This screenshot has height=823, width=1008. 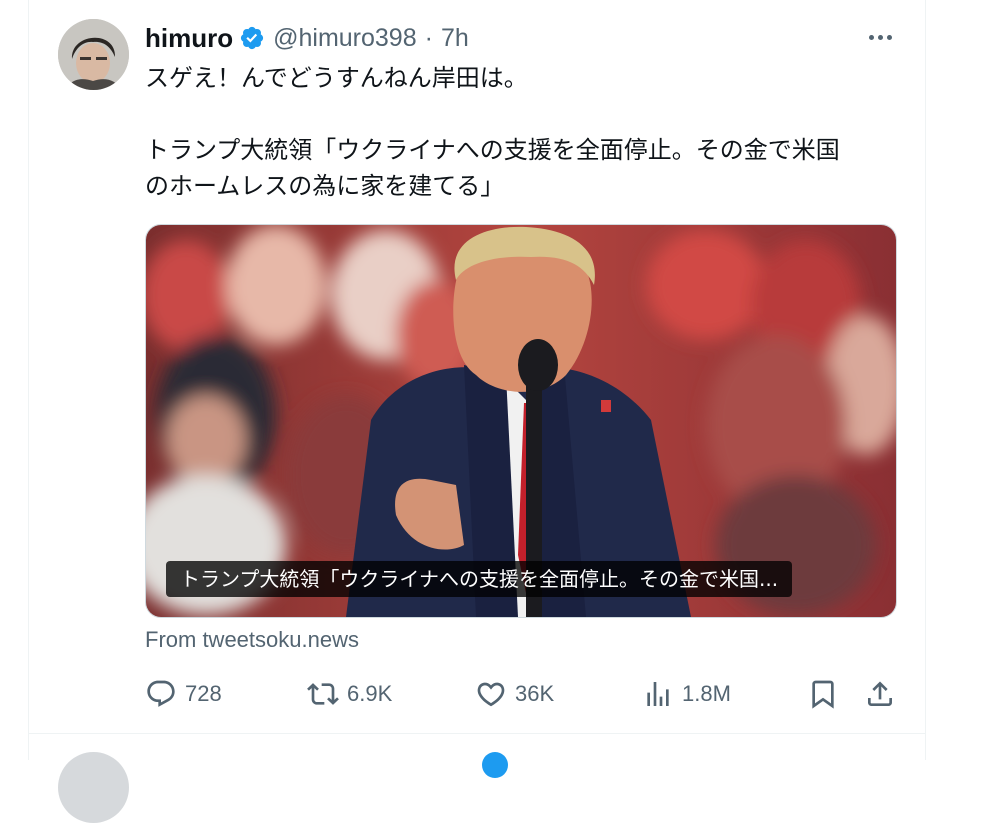 I want to click on tweet-text-line: のホームレスの為に家を建てる」, so click(x=325, y=186).